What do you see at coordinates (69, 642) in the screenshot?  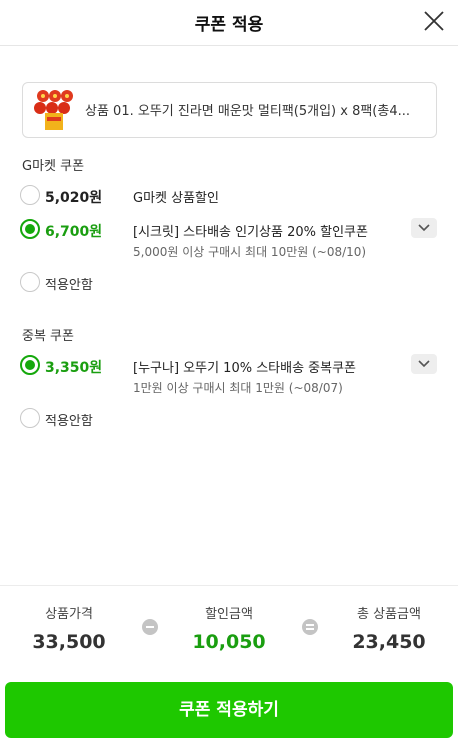 I see `price-value: 33,500` at bounding box center [69, 642].